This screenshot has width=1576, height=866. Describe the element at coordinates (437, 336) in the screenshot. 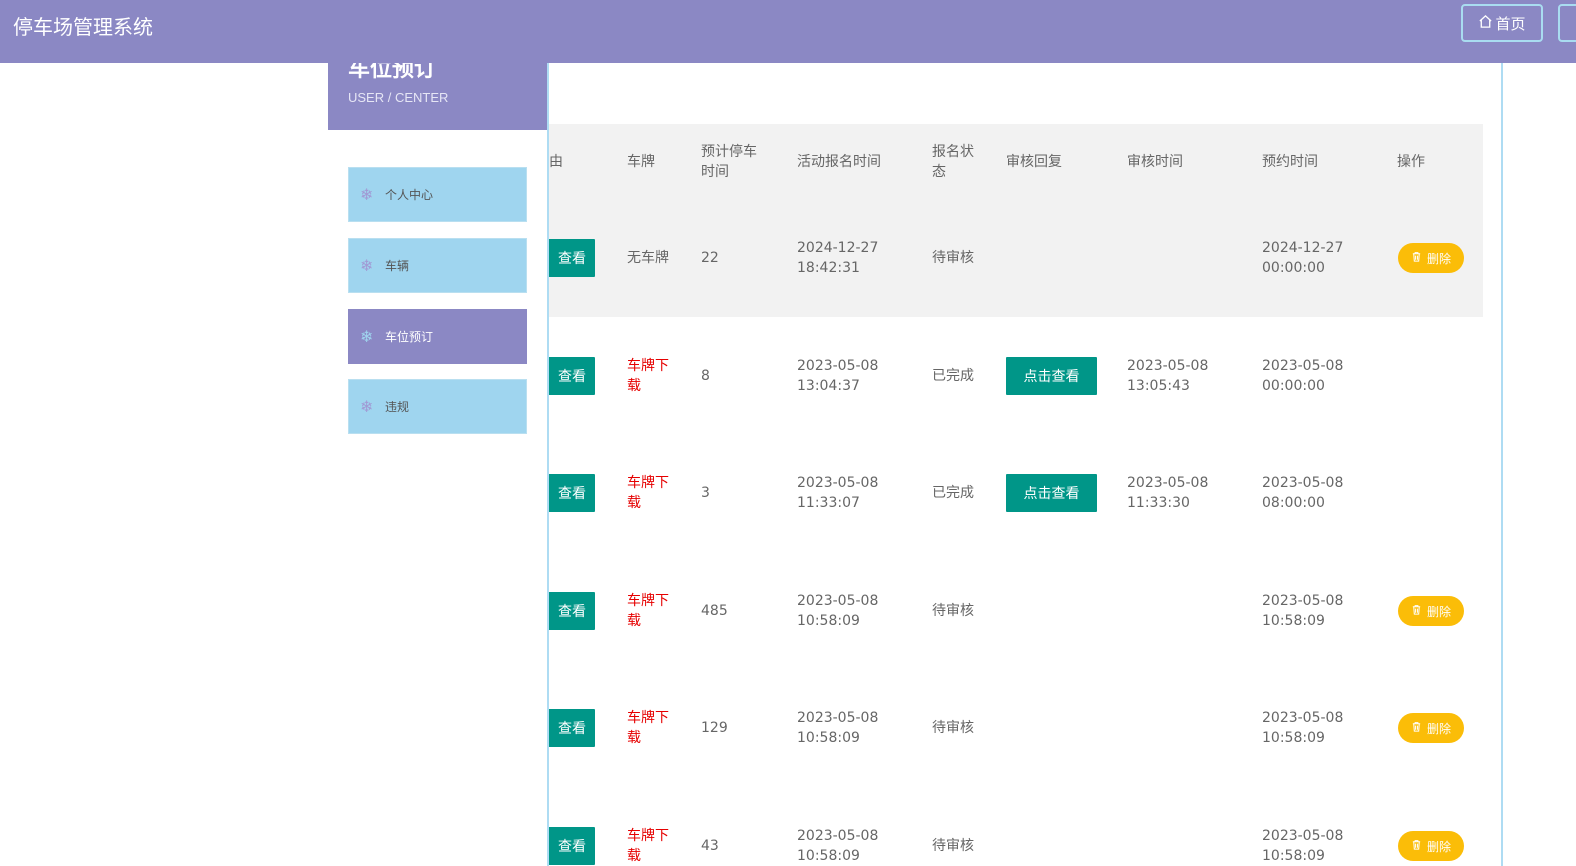

I see `sidebar-item-reservation: ❄ 车位预订` at that location.